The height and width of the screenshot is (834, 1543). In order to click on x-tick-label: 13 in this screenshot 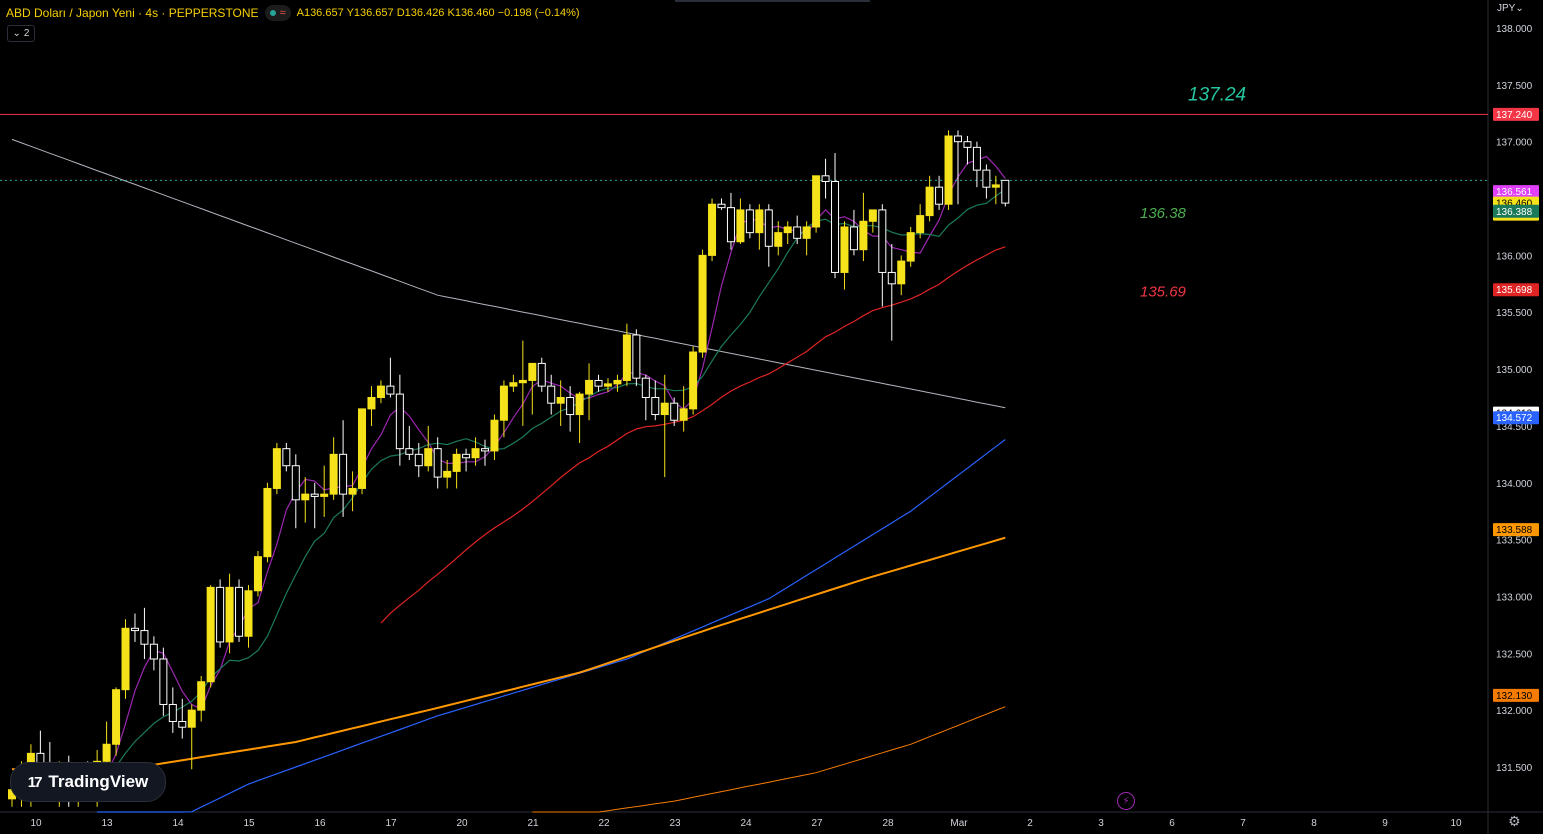, I will do `click(107, 823)`.